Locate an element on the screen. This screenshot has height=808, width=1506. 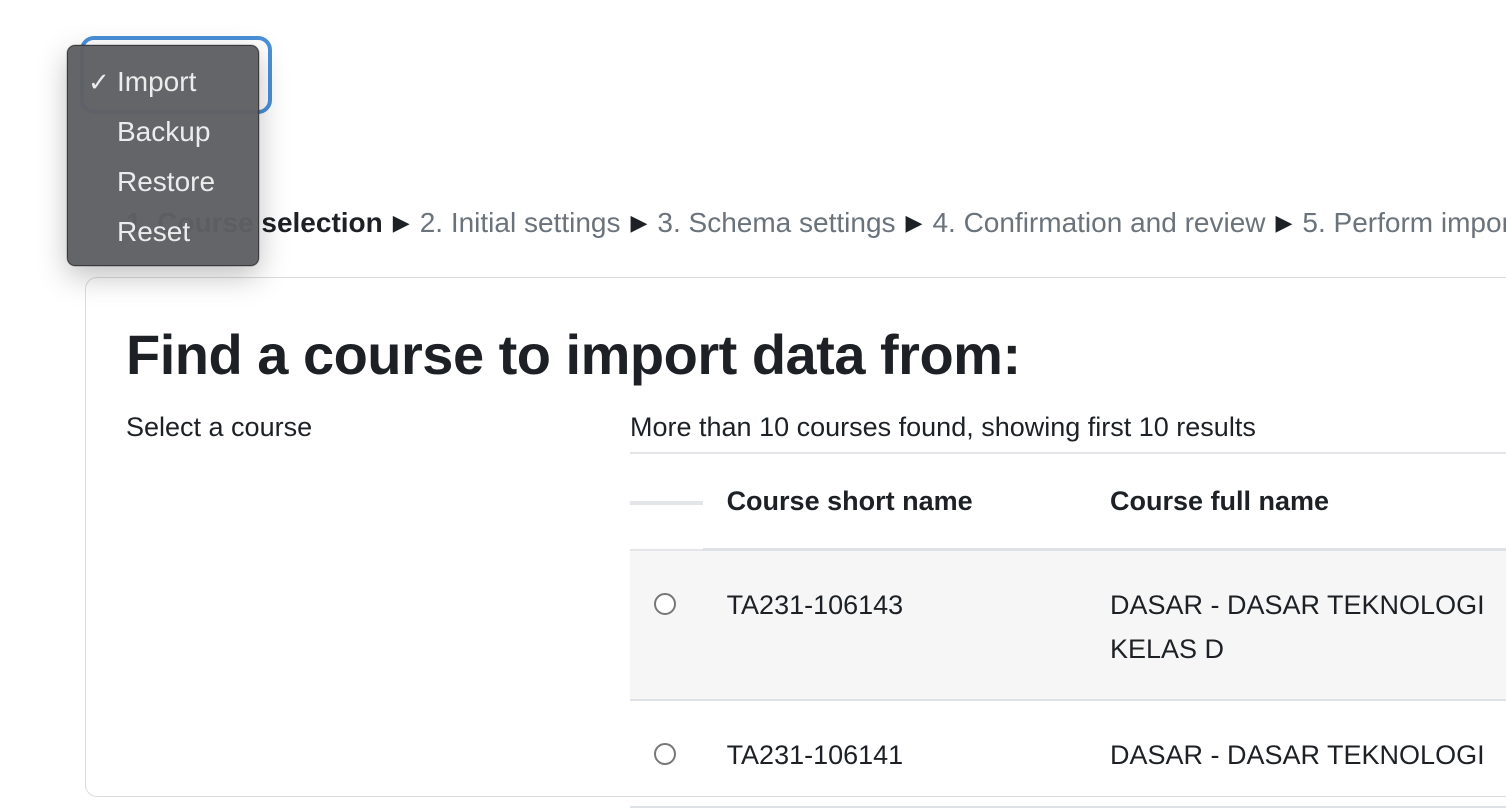
header-select is located at coordinates (666, 502).